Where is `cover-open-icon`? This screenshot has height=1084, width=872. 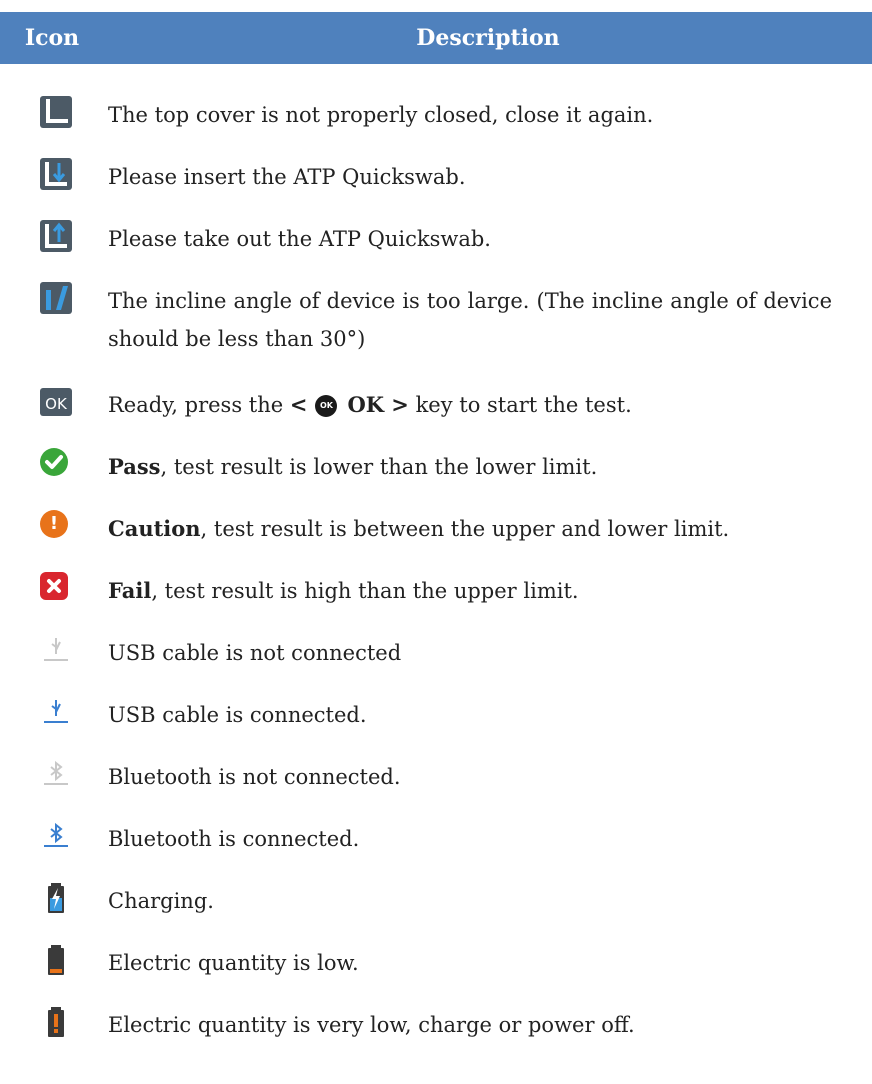 cover-open-icon is located at coordinates (56, 112).